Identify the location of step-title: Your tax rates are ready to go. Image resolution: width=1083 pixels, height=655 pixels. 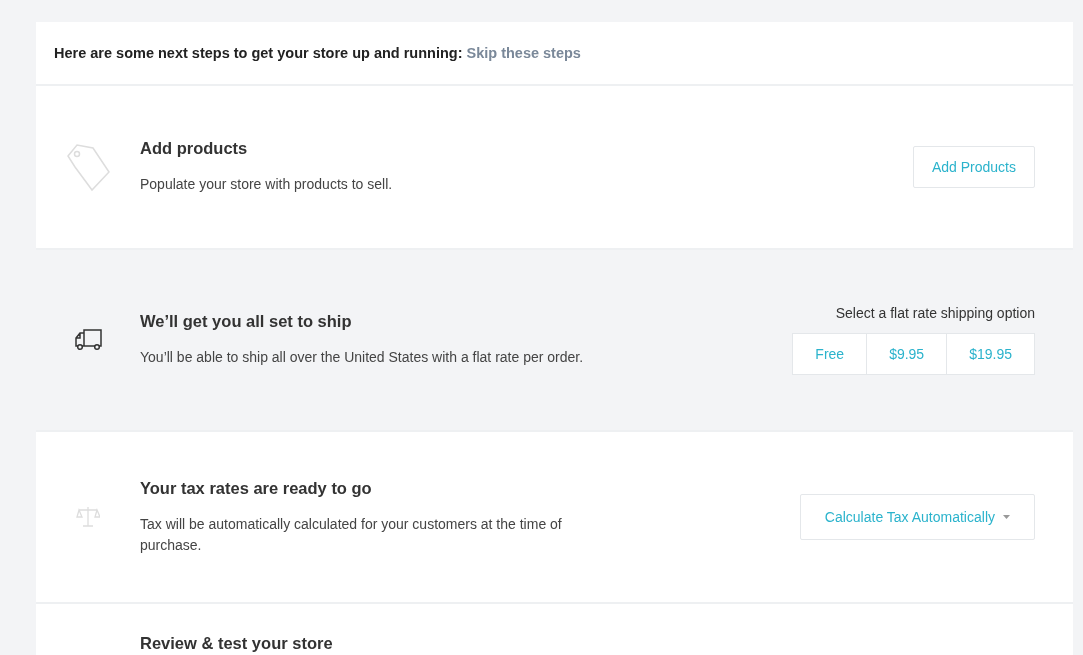
(256, 488).